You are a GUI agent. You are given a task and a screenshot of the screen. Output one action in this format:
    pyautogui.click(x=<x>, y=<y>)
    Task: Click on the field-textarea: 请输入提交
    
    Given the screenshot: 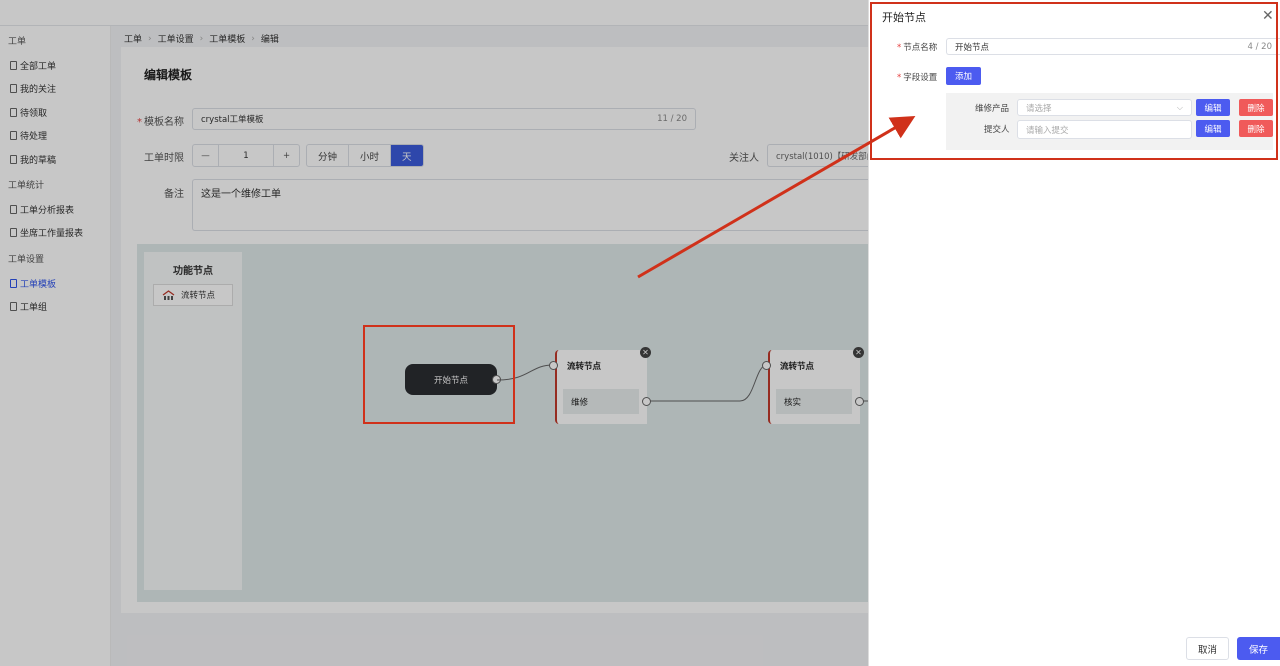 What is the action you would take?
    pyautogui.click(x=1104, y=129)
    